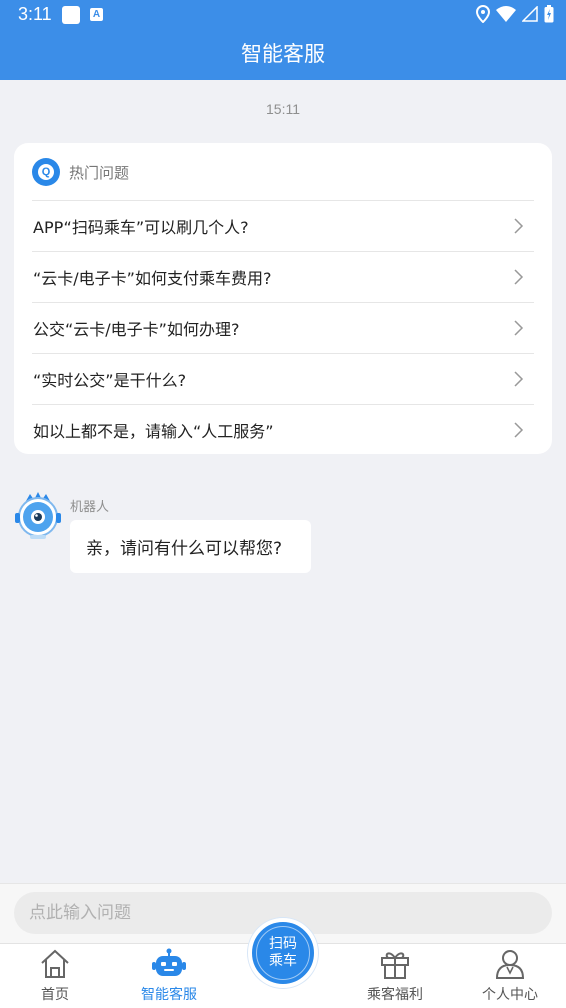 The height and width of the screenshot is (1008, 566). I want to click on tab-home-label: 首页, so click(55, 995).